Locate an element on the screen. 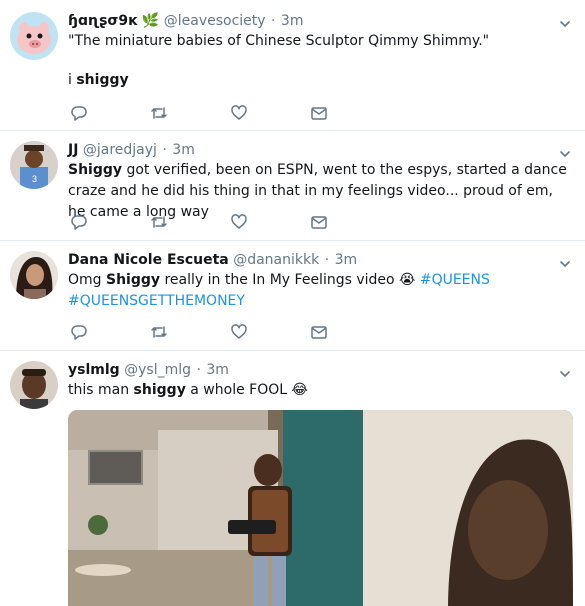 This screenshot has height=606, width=585. bold-word: shiggy is located at coordinates (159, 390).